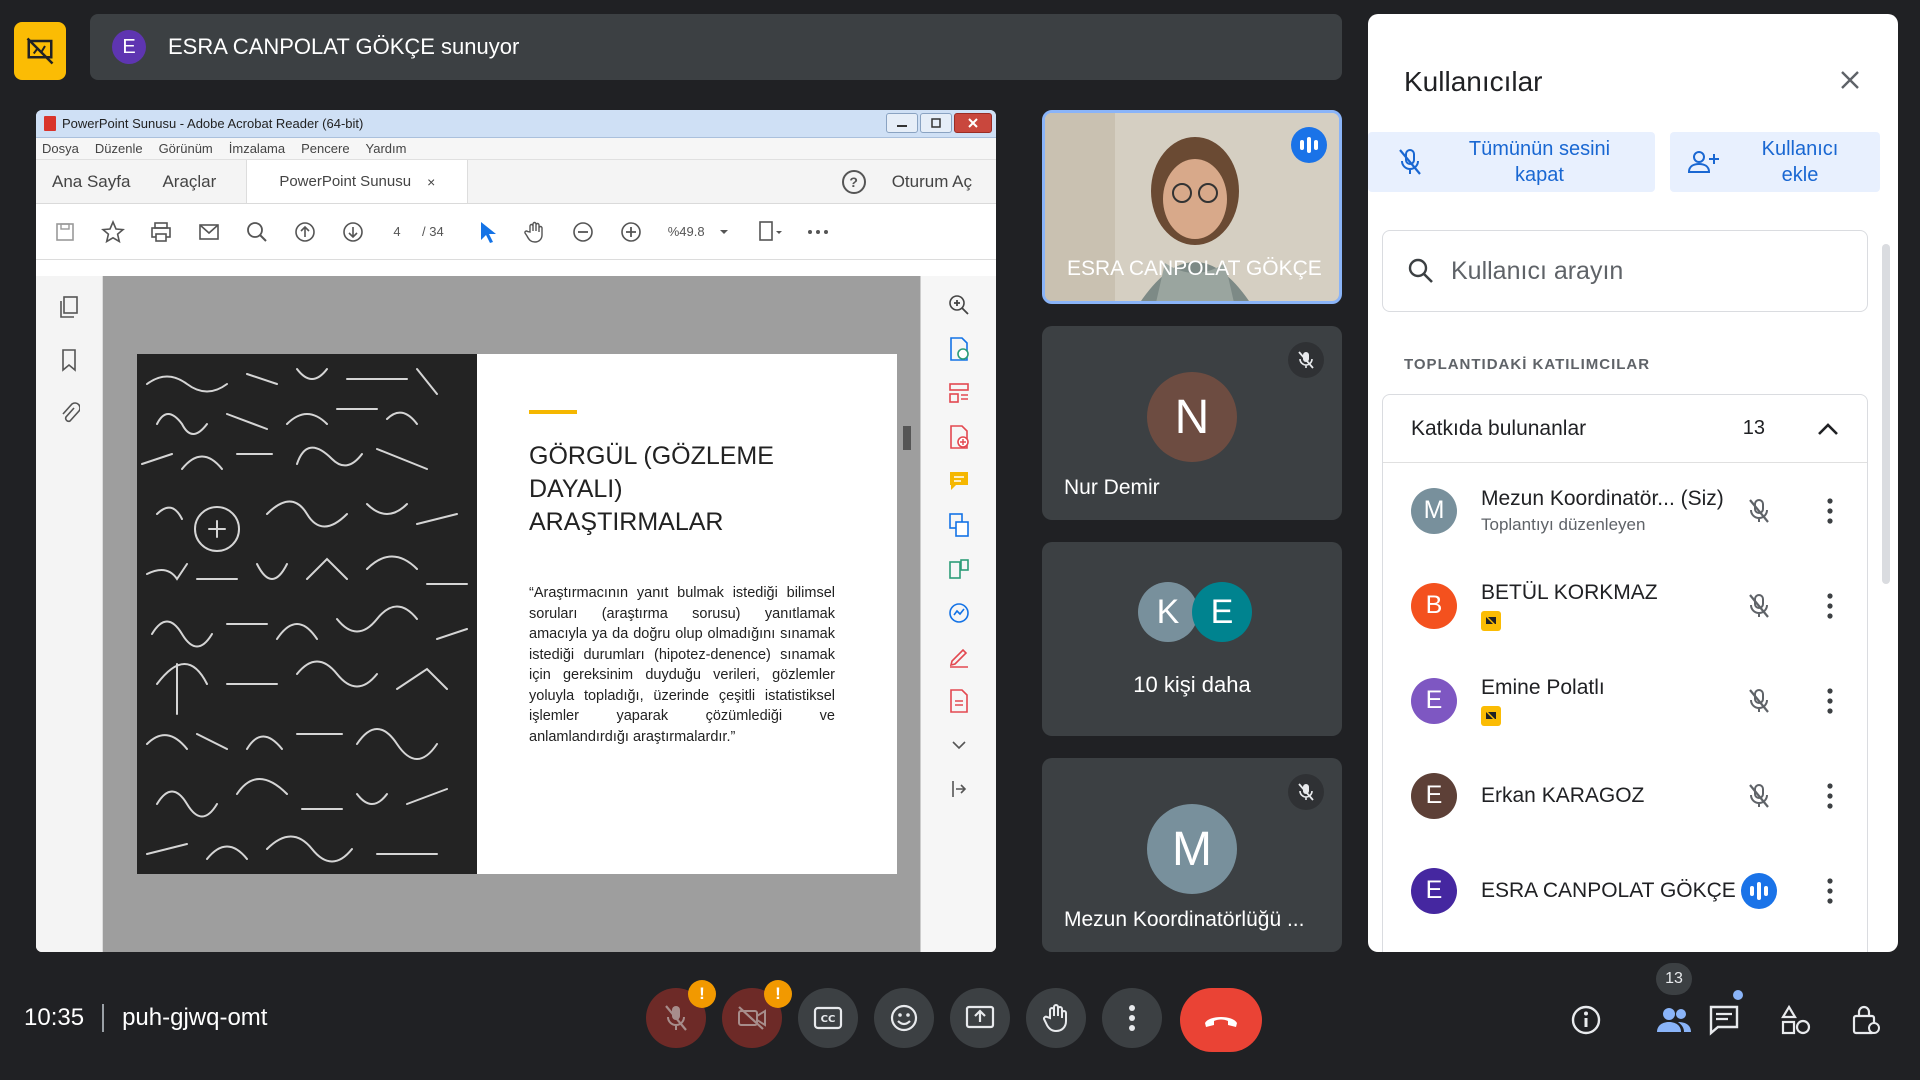 This screenshot has width=1920, height=1080. Describe the element at coordinates (431, 182) in the screenshot. I see `tab-close-icon: ×` at that location.